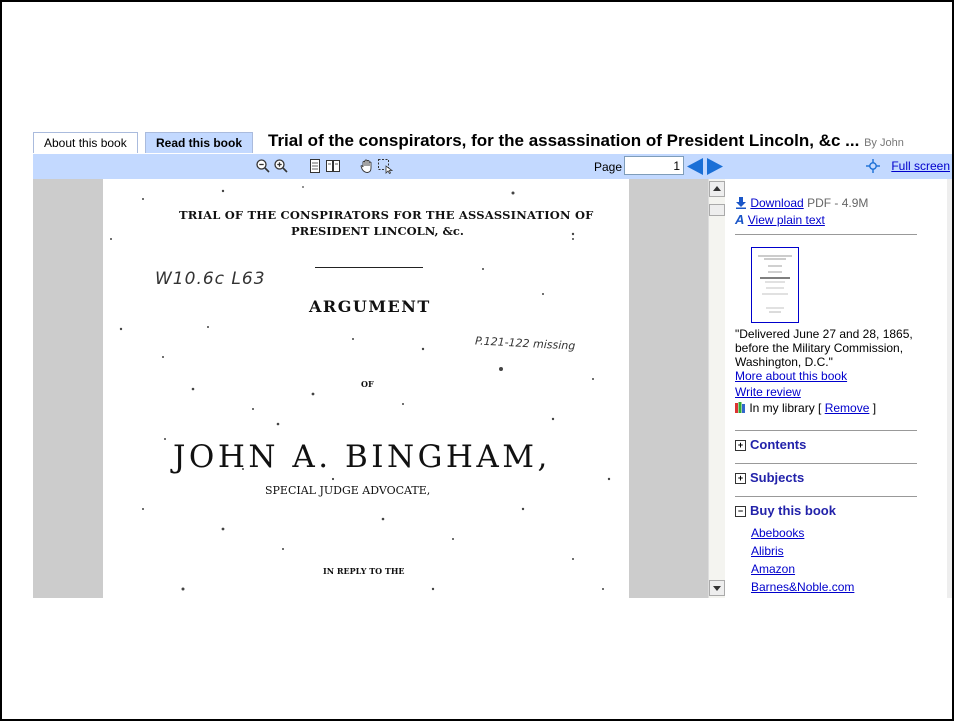 Image resolution: width=954 pixels, height=721 pixels. Describe the element at coordinates (654, 165) in the screenshot. I see `page-number-input` at that location.